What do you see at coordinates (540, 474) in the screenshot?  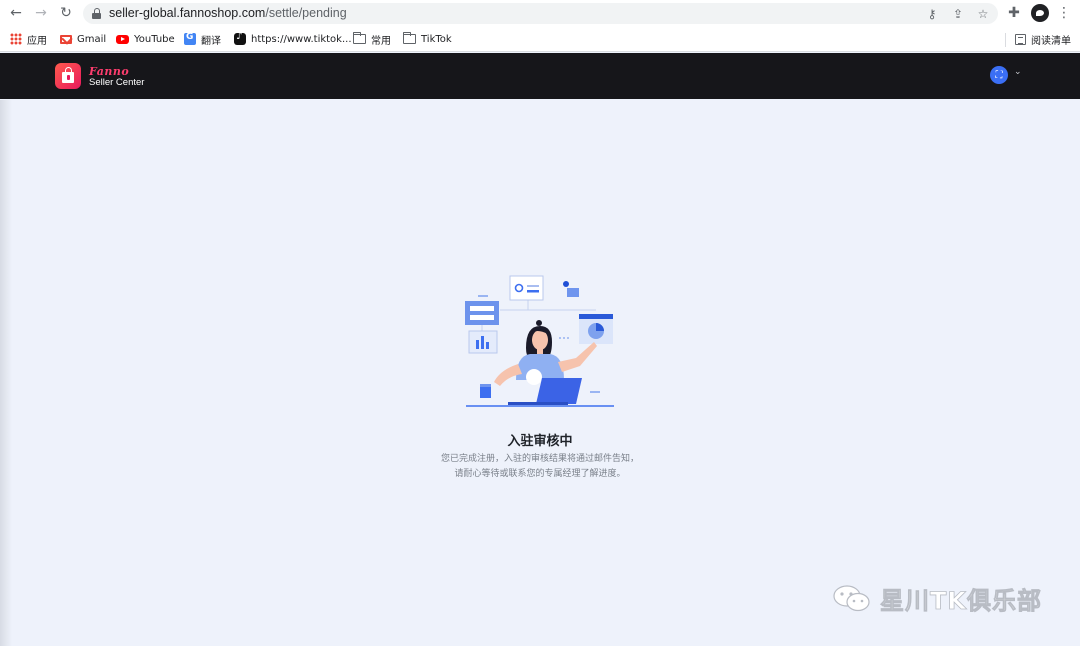 I see `description-line-2: 请耐心等待或联系您的专属经理了解进度。` at bounding box center [540, 474].